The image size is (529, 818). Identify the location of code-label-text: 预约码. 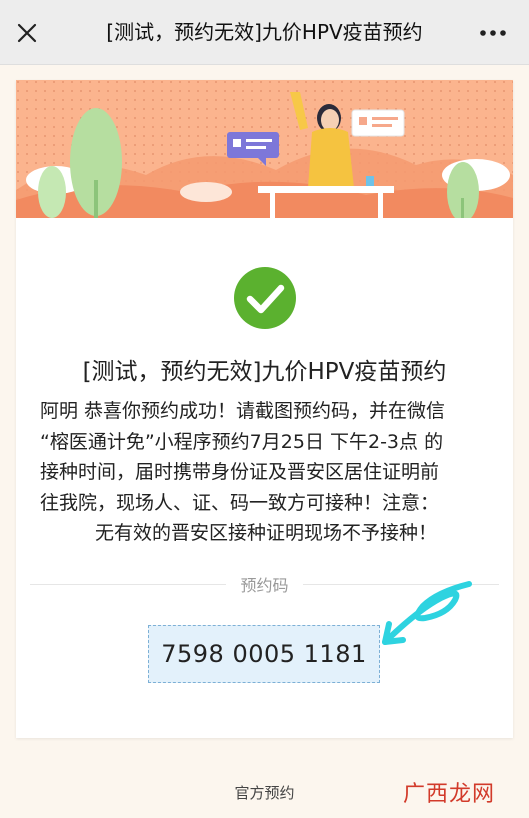
(264, 585).